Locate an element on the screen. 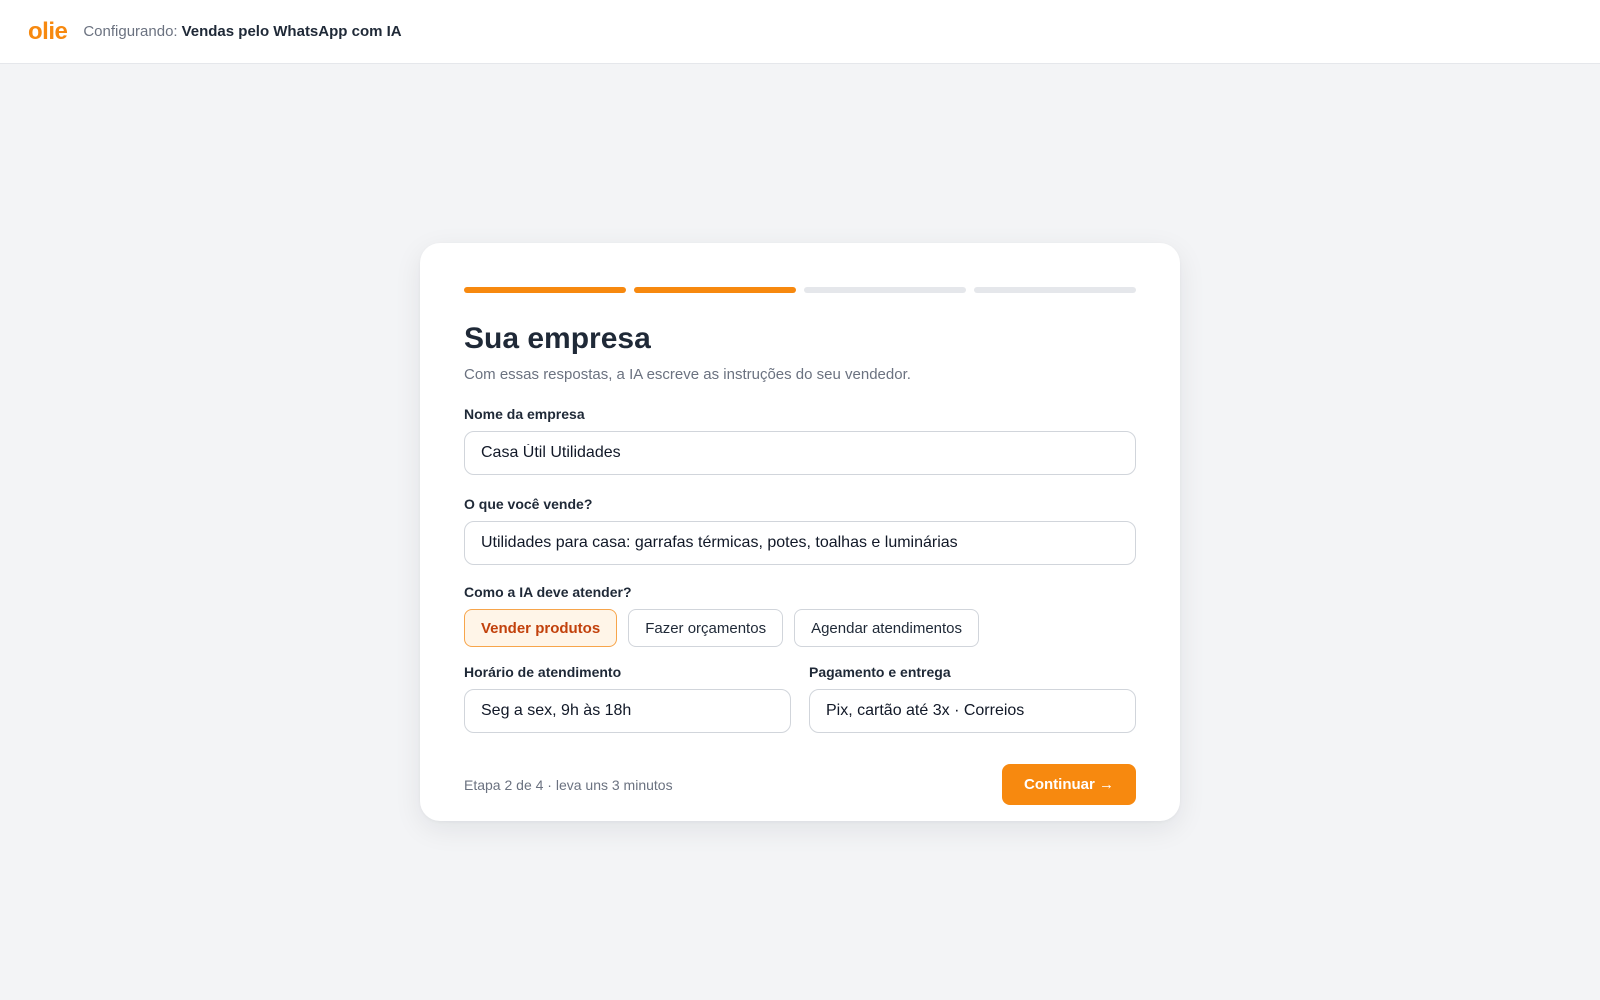 This screenshot has width=1600, height=1000. mode-option-schedule: Agendar atendimentos is located at coordinates (887, 628).